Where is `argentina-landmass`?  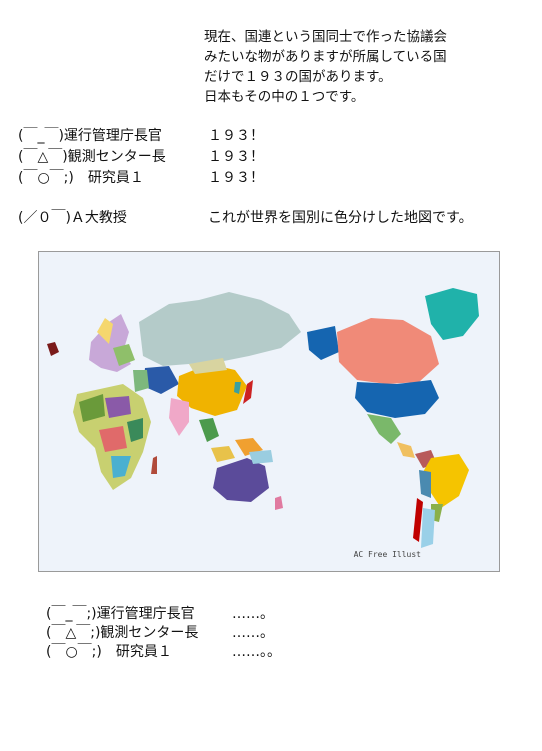
argentina-landmass is located at coordinates (428, 528).